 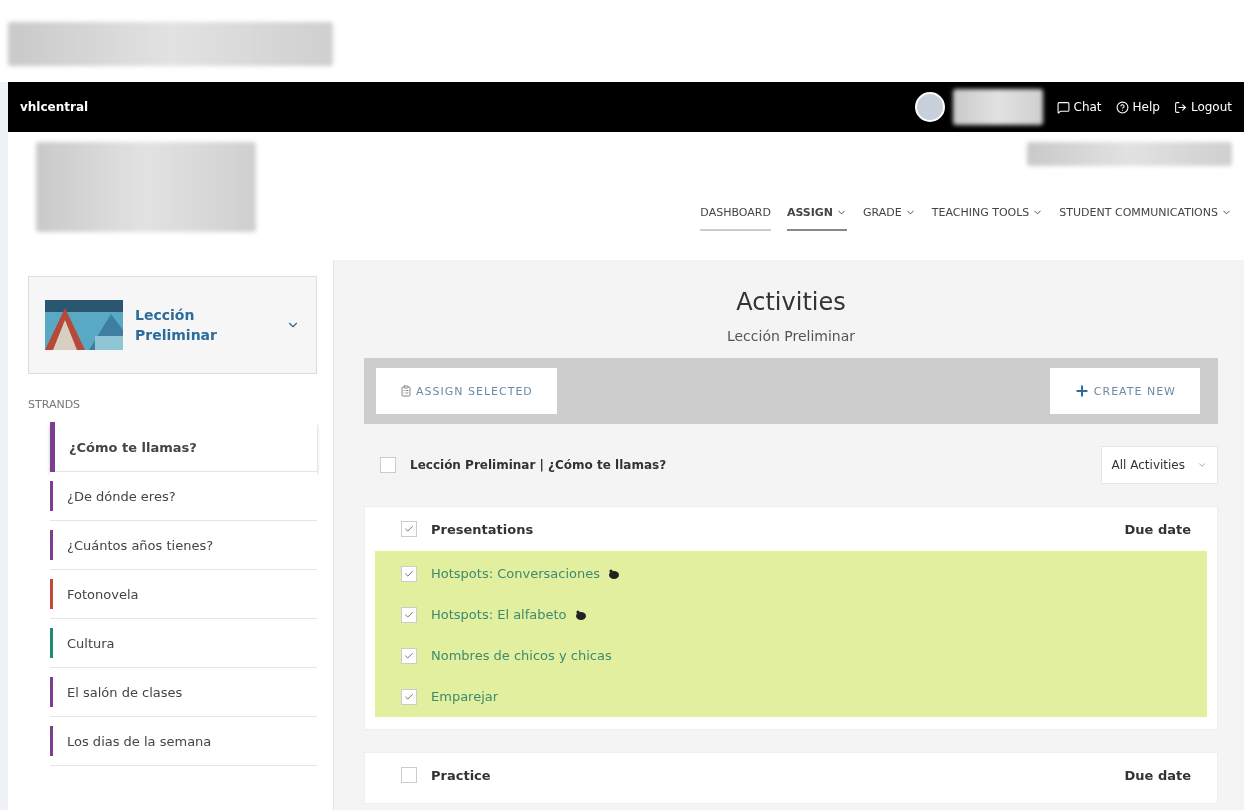 What do you see at coordinates (499, 614) in the screenshot?
I see `activity-label: Hotspots: El alfabeto` at bounding box center [499, 614].